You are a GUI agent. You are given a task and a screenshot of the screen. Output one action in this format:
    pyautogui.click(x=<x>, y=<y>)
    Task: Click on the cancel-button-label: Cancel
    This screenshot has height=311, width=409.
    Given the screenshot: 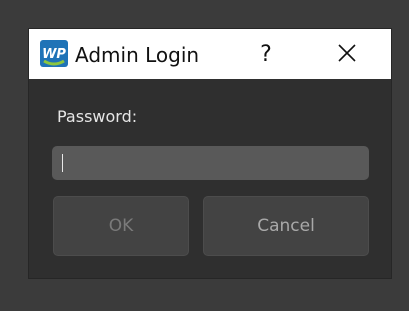 What is the action you would take?
    pyautogui.click(x=286, y=226)
    